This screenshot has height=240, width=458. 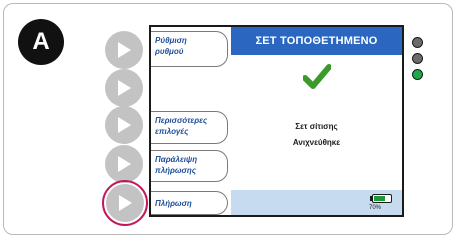 I want to click on menu-item-skip-prime: Παράλειψη πλήρωσης, so click(x=189, y=166).